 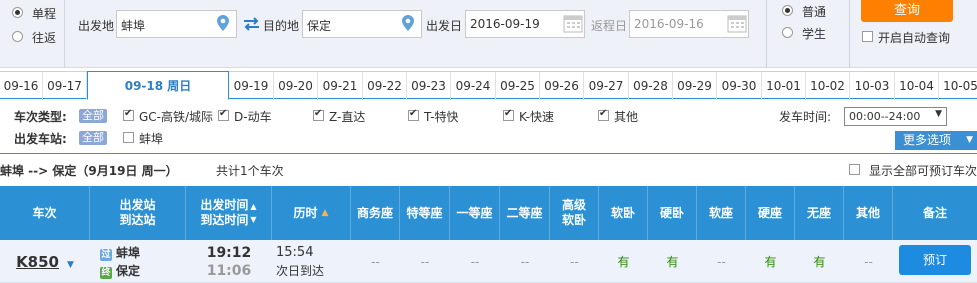 What do you see at coordinates (475, 261) in the screenshot?
I see `first-class-seat: --` at bounding box center [475, 261].